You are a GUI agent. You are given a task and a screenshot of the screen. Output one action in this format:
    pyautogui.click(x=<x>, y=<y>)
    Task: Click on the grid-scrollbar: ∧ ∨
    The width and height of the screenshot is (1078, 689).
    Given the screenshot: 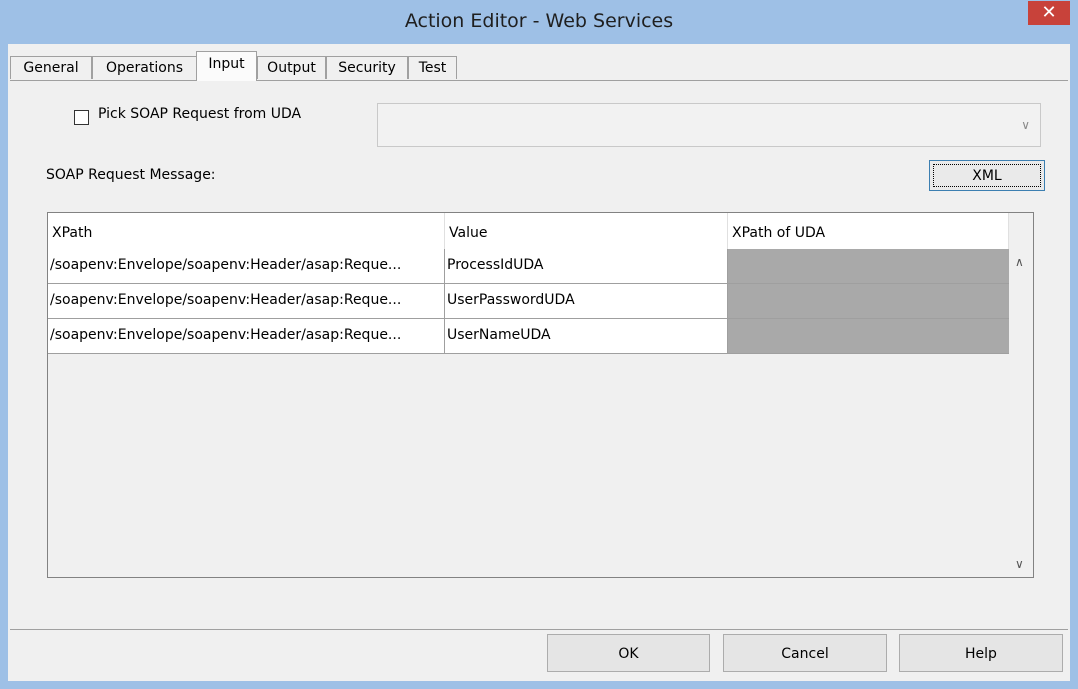 What is the action you would take?
    pyautogui.click(x=1021, y=413)
    